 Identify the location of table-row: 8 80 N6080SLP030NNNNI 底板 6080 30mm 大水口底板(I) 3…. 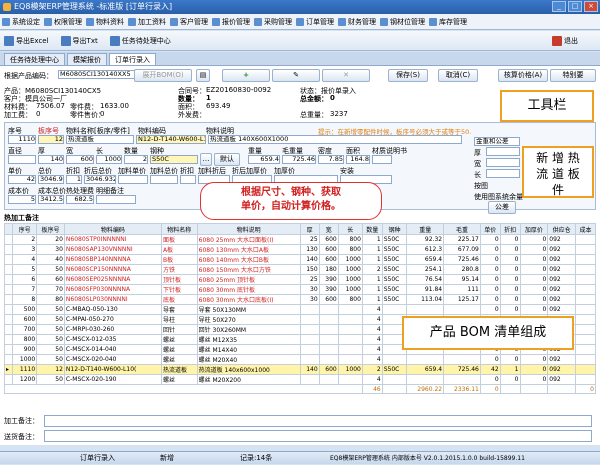
(300, 299).